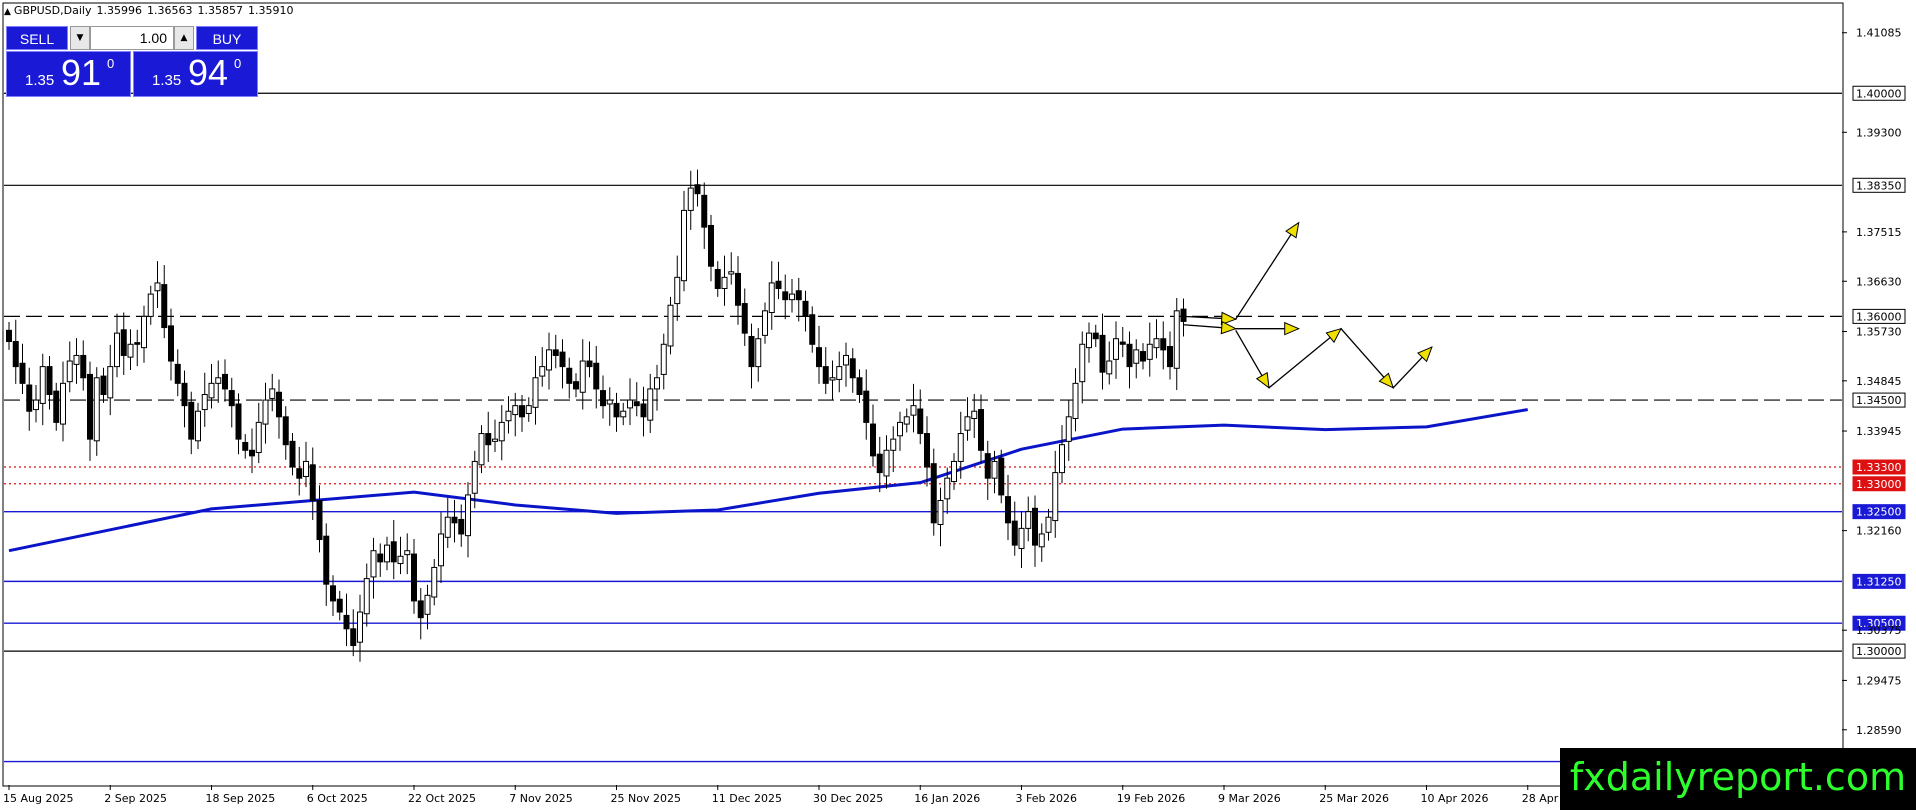 The width and height of the screenshot is (1916, 810). Describe the element at coordinates (337, 798) in the screenshot. I see `x-tick-label: 6 Oct 2025` at that location.